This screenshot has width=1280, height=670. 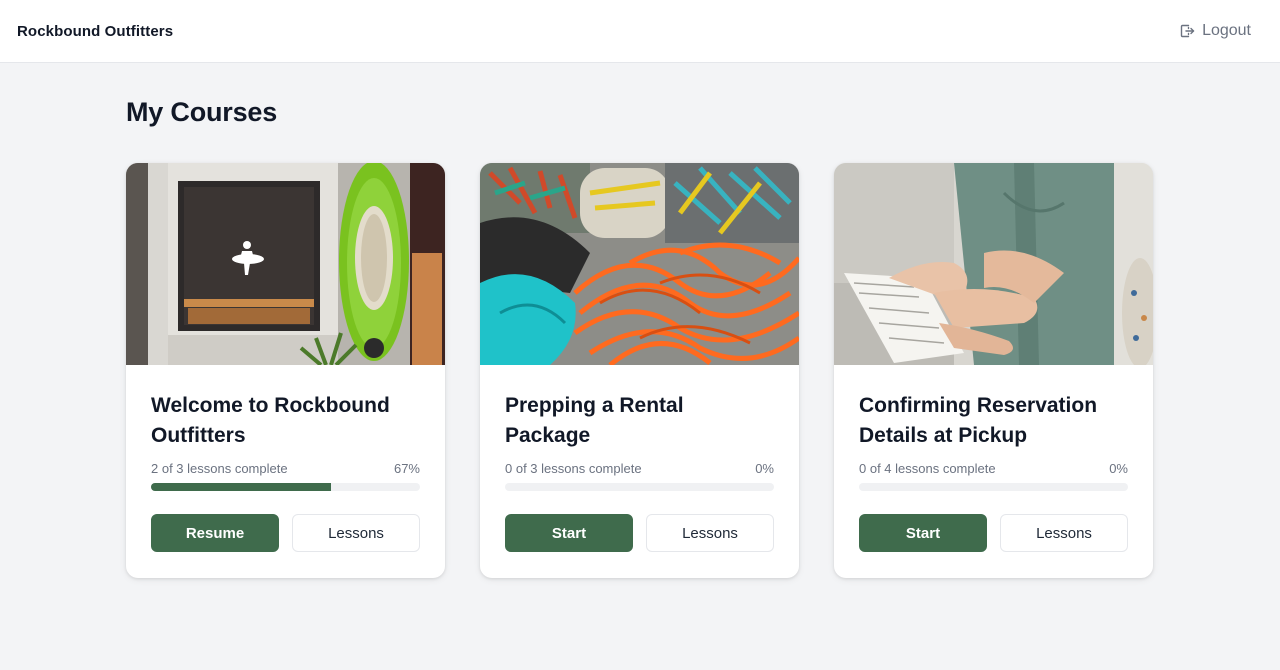 What do you see at coordinates (285, 421) in the screenshot?
I see `course-title: Welcome to Rockbound Outfitters` at bounding box center [285, 421].